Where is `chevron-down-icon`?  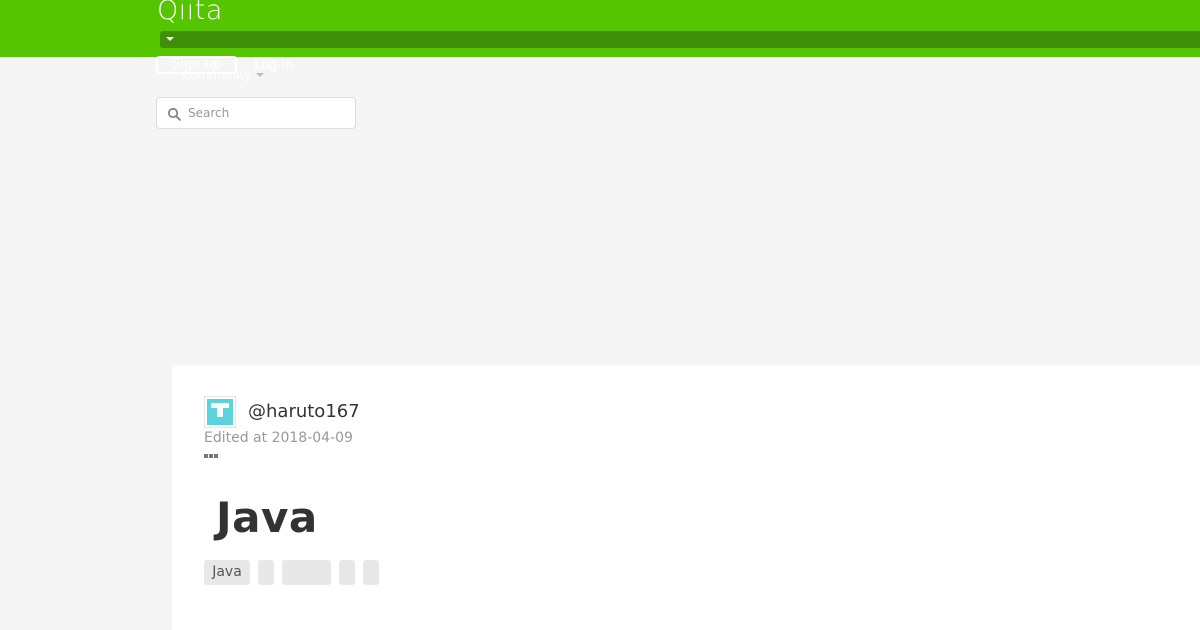 chevron-down-icon is located at coordinates (170, 39).